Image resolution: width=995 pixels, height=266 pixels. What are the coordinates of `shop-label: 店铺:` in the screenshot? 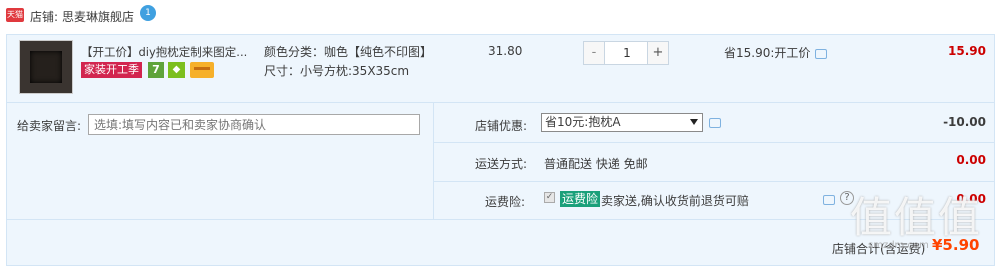 It's located at (44, 17).